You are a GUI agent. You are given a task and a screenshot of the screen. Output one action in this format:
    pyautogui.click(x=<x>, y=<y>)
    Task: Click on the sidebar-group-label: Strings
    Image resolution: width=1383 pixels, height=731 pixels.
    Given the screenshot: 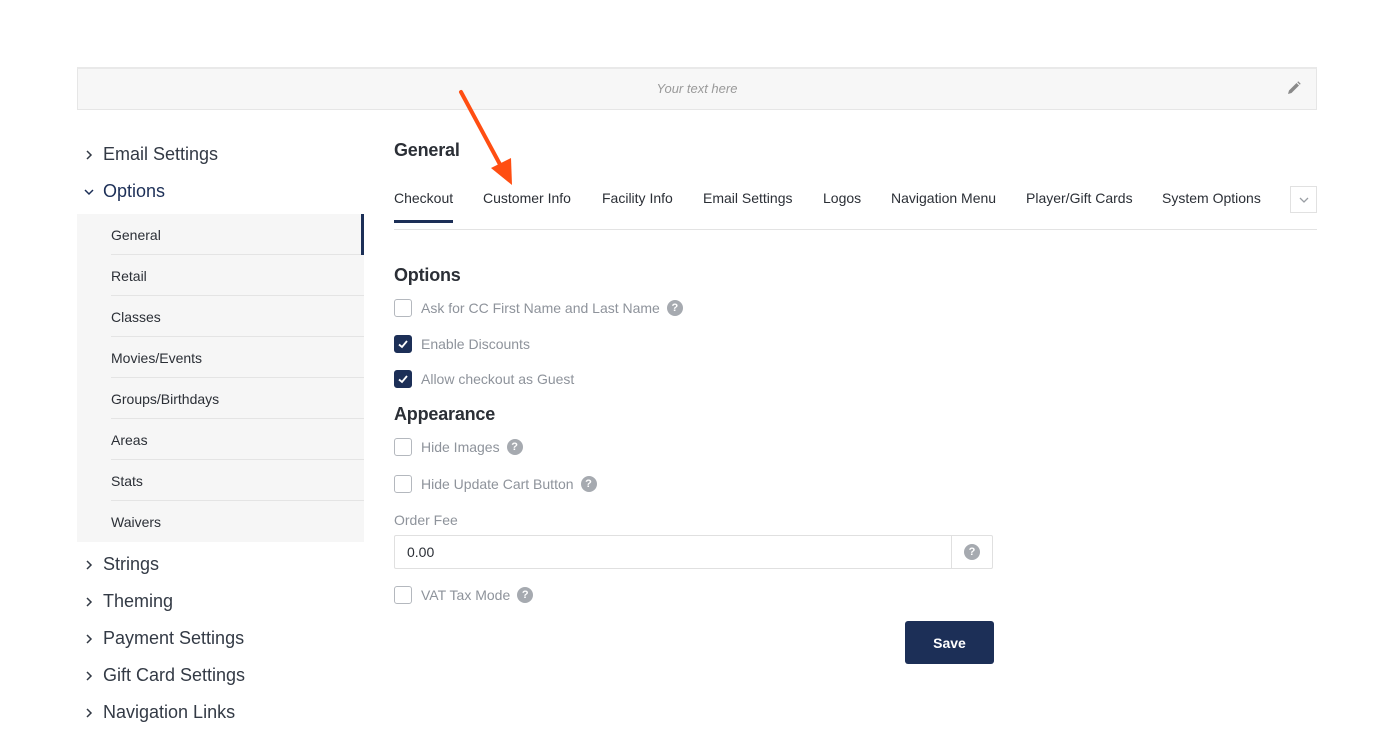 What is the action you would take?
    pyautogui.click(x=131, y=564)
    